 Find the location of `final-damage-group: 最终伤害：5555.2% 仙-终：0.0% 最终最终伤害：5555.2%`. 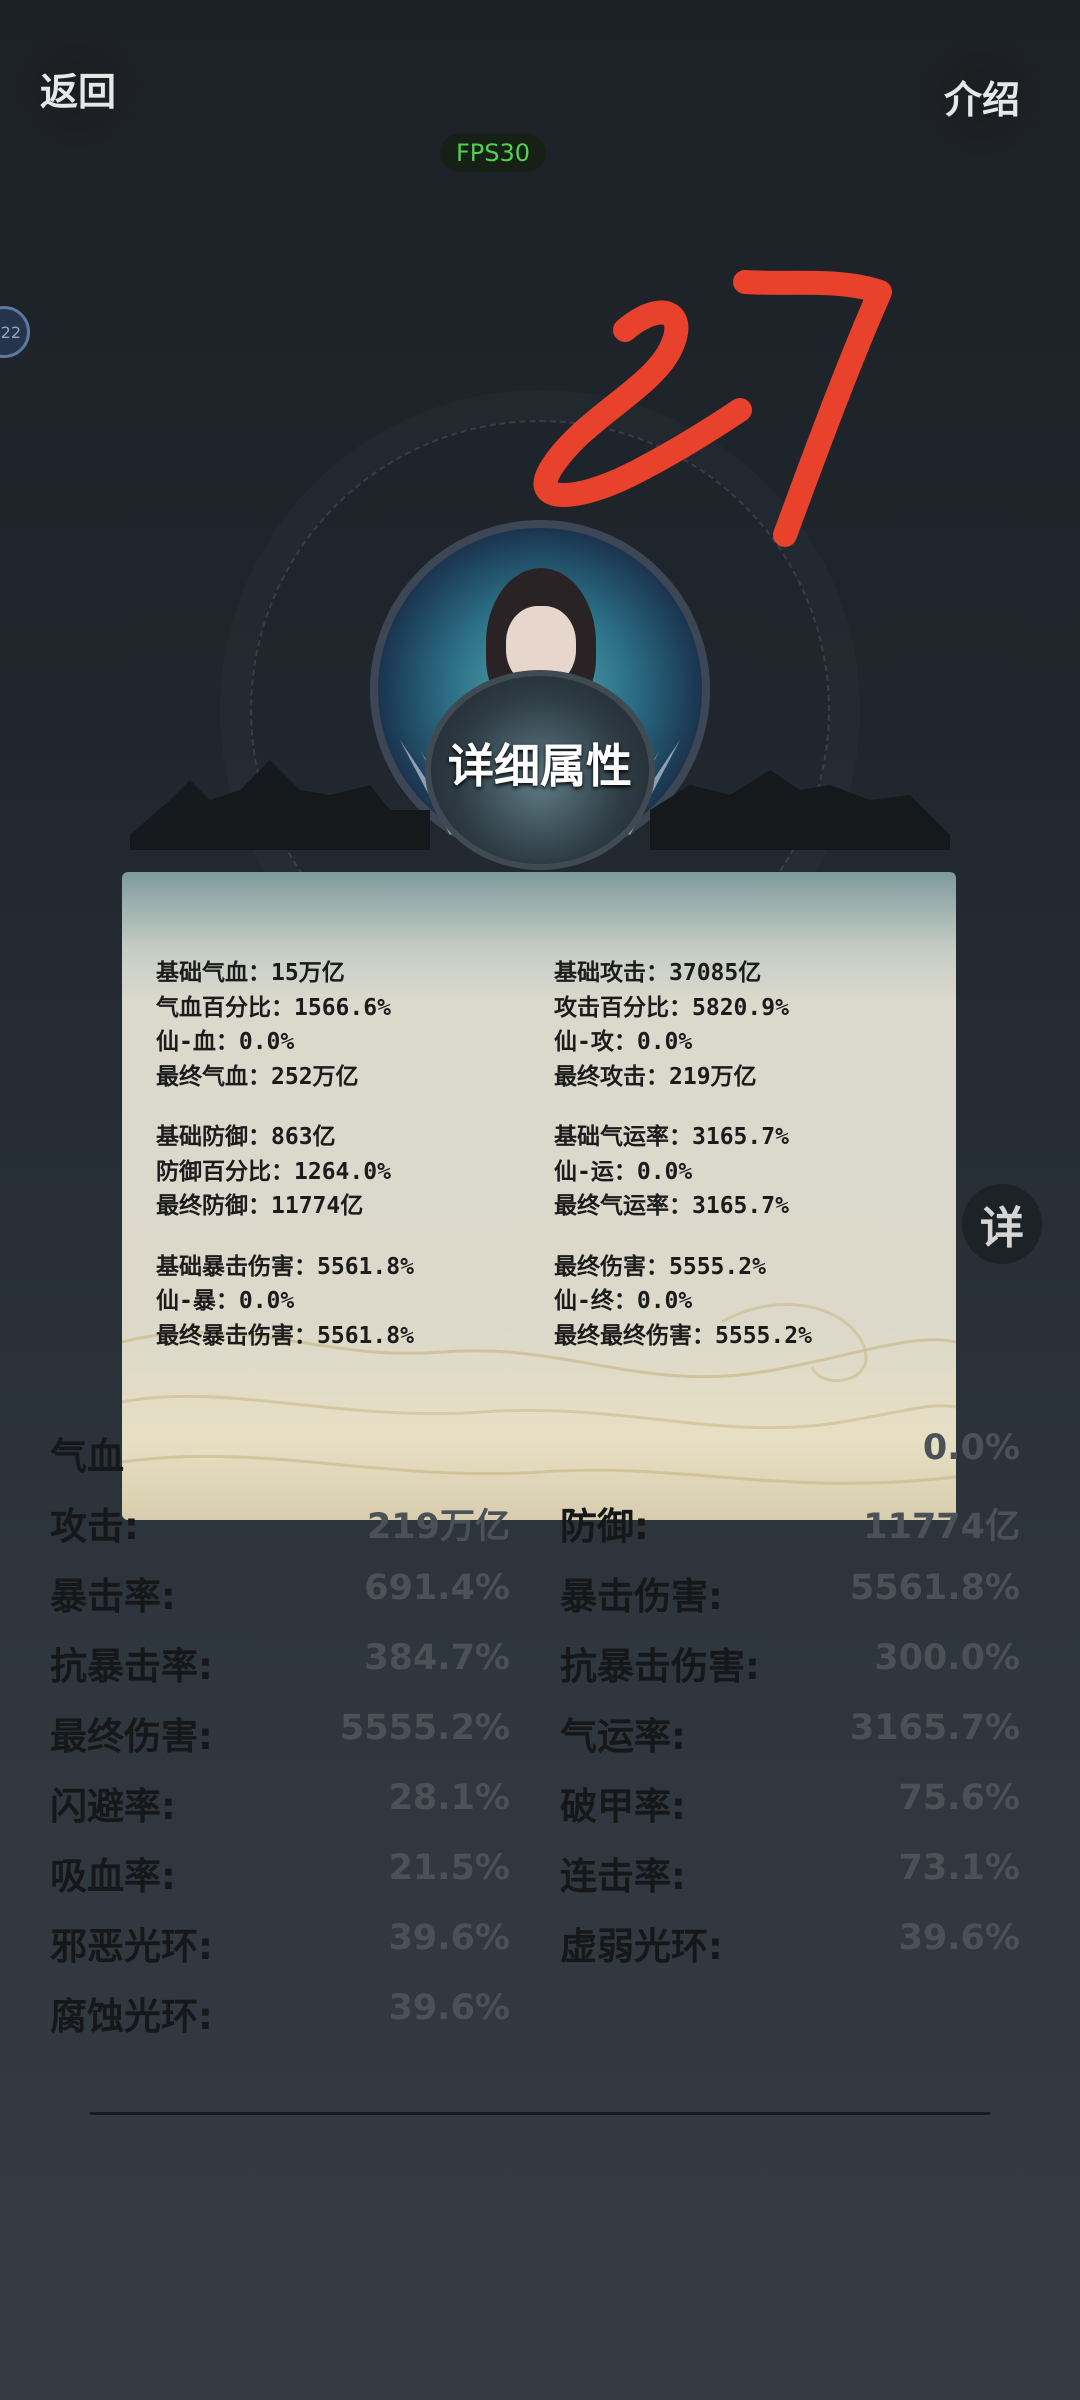

final-damage-group: 最终伤害：5555.2% 仙-终：0.0% 最终最终伤害：5555.2% is located at coordinates (683, 1302).